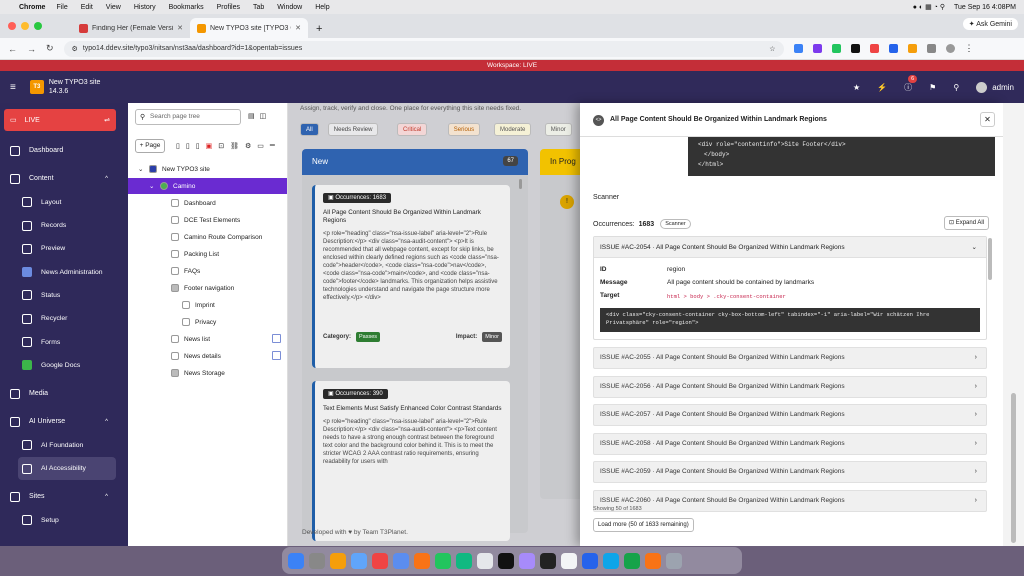  Describe the element at coordinates (190, 356) in the screenshot. I see `page-tree-node: News details` at that location.